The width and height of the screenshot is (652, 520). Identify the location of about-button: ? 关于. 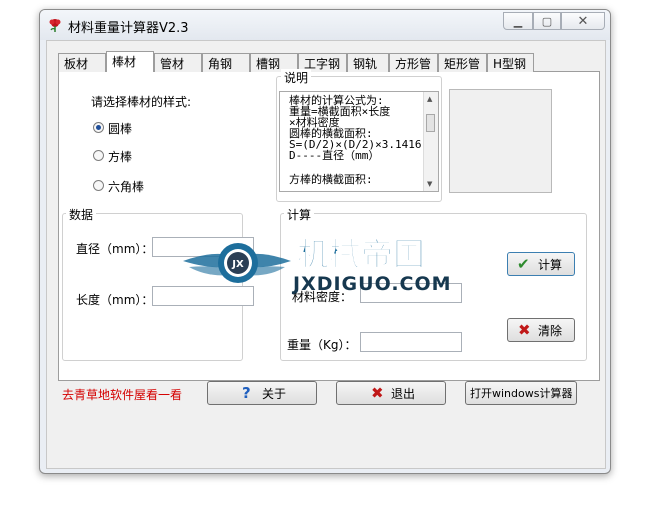
(262, 393).